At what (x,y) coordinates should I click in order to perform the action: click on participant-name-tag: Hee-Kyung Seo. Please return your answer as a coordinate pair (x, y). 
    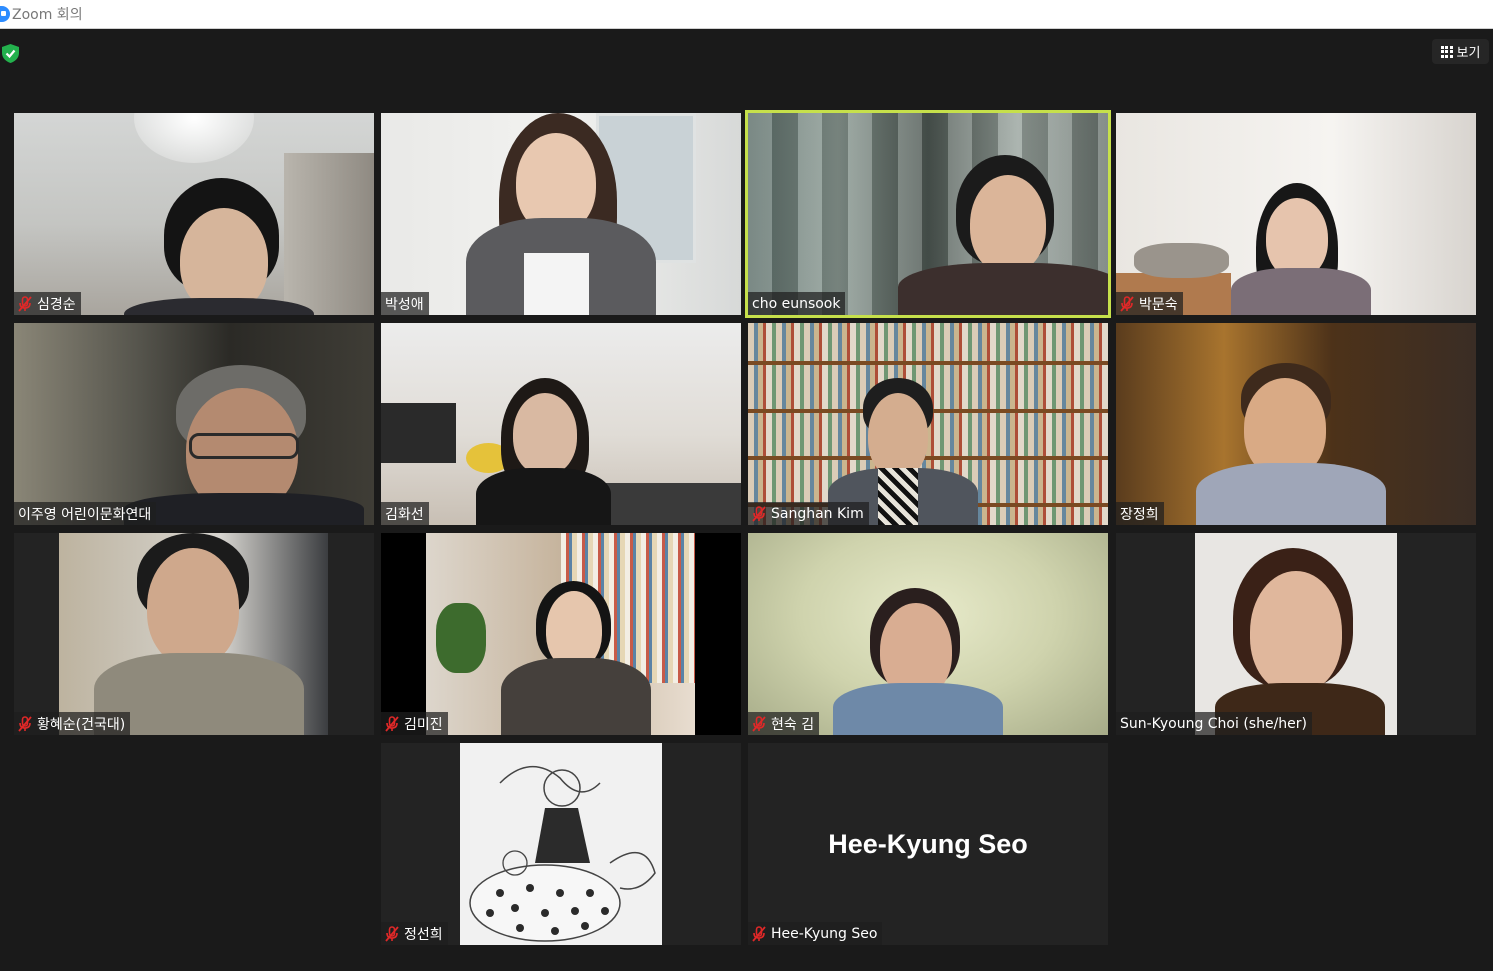
    Looking at the image, I should click on (815, 933).